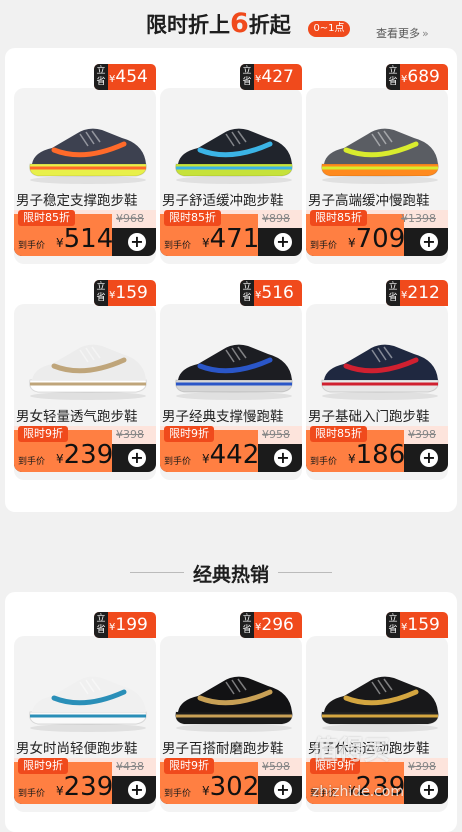 This screenshot has width=462, height=832. I want to click on product-name: 男子舒适缓冲跑步鞋, so click(232, 199).